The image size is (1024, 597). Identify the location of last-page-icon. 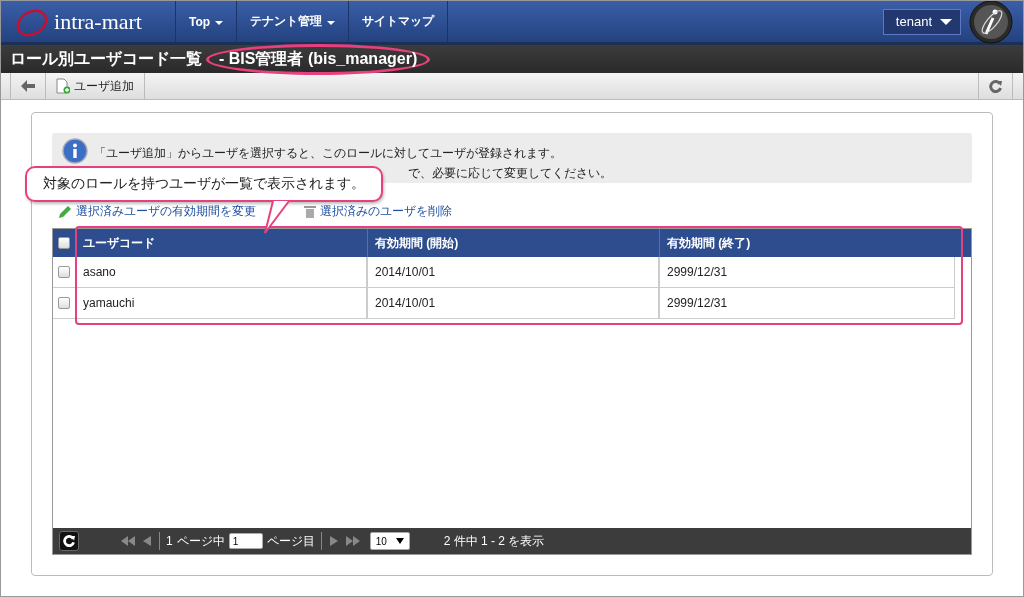
(352, 541).